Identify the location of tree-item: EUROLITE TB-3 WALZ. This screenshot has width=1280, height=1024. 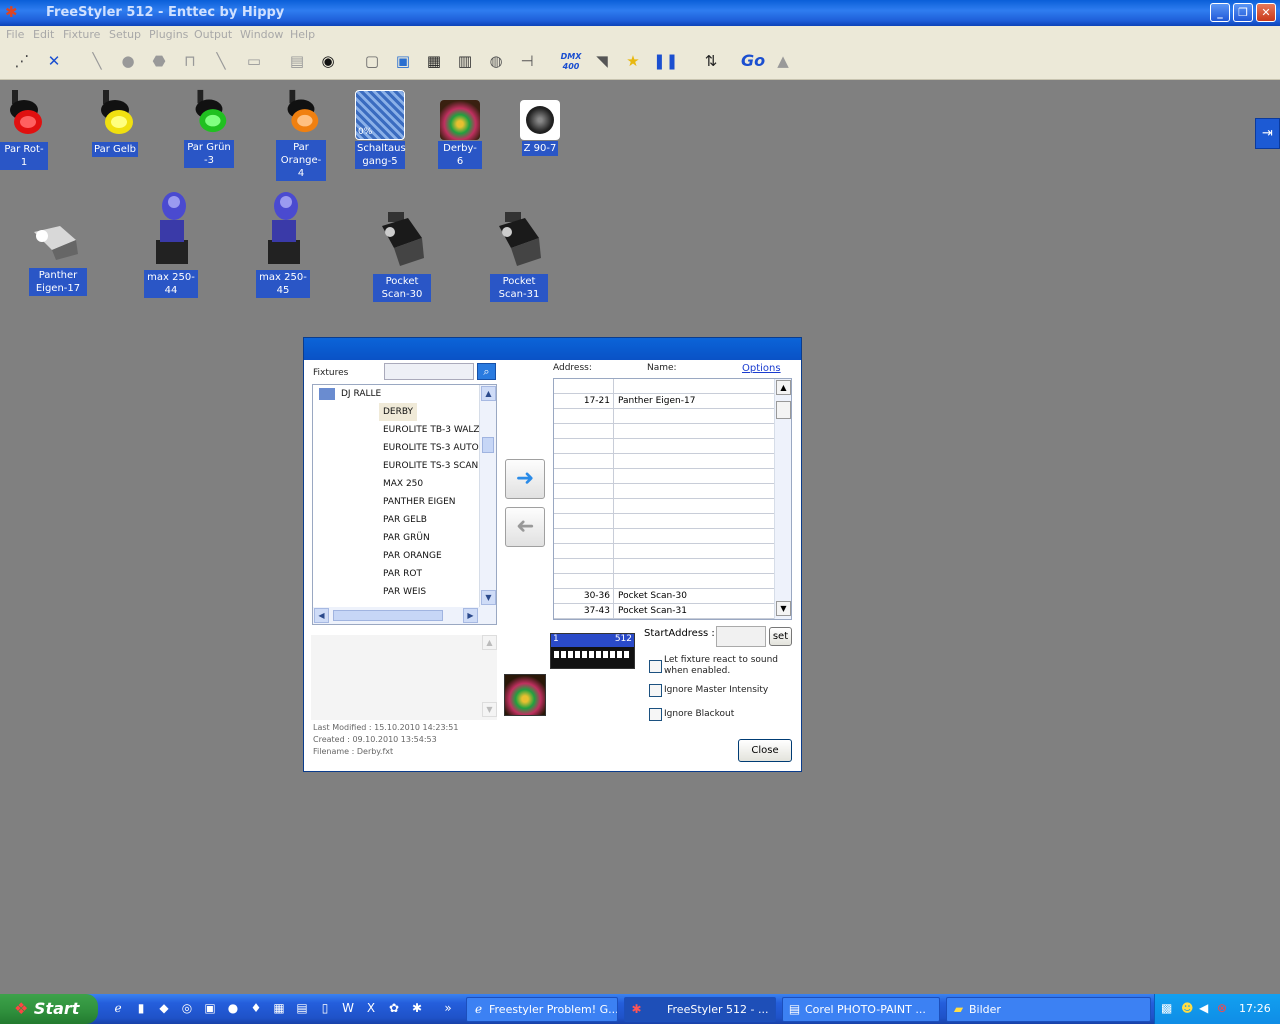
(431, 430).